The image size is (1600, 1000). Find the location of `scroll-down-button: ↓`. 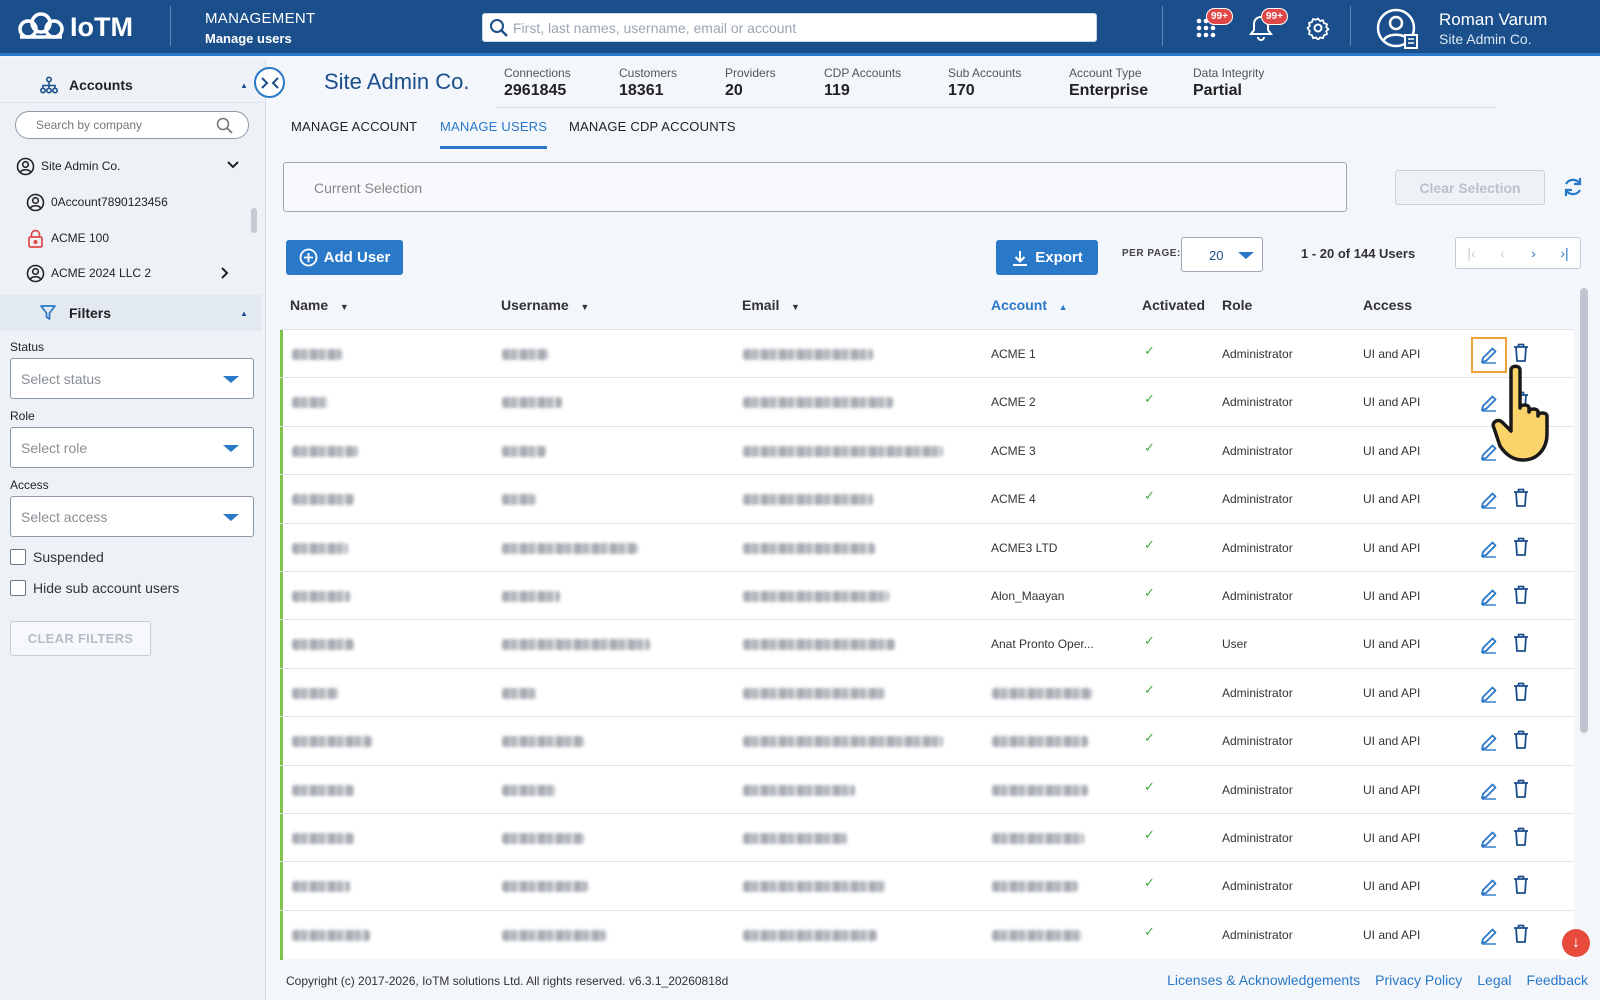

scroll-down-button: ↓ is located at coordinates (1576, 943).